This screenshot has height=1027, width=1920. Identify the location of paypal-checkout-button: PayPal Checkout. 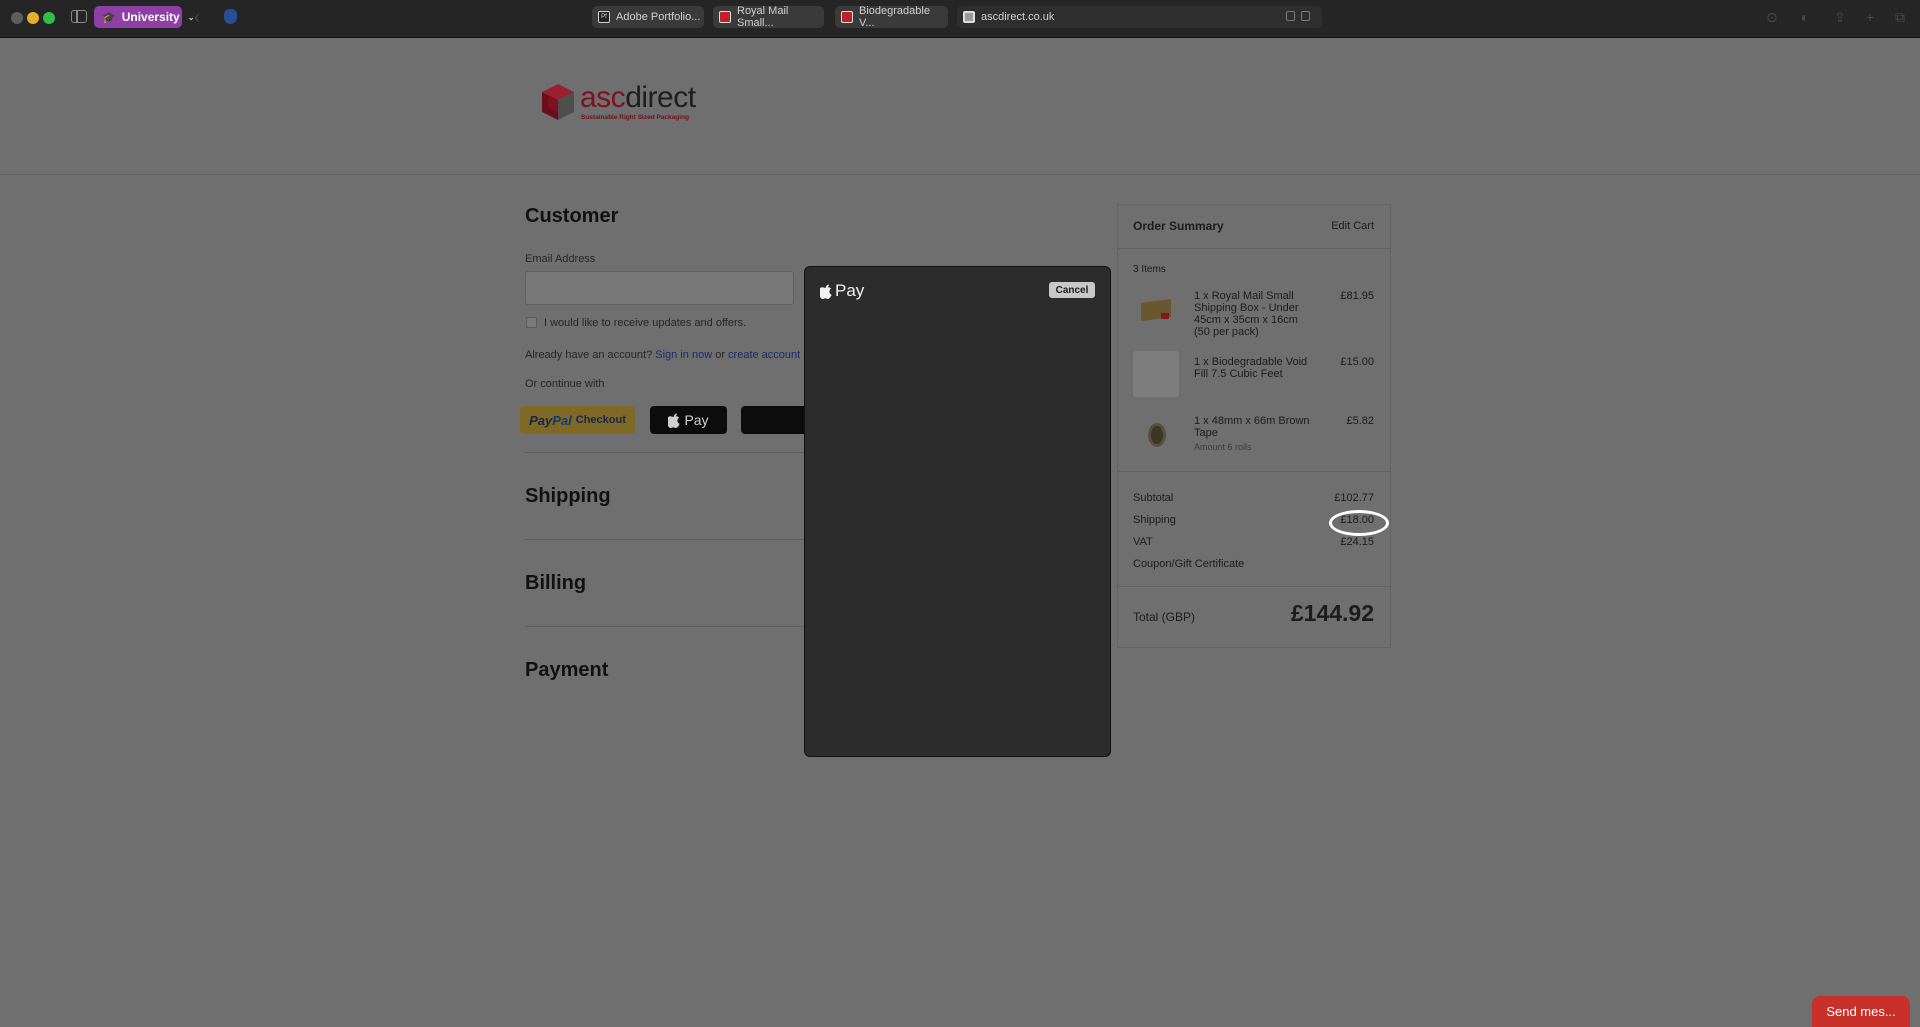
(577, 420).